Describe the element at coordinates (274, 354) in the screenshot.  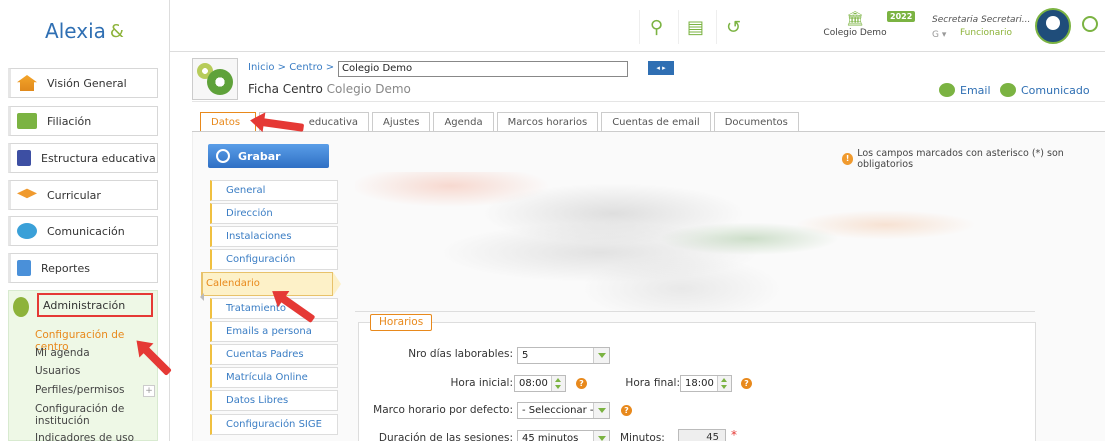
I see `subnav-cuentas-padres: Cuentas Padres` at that location.